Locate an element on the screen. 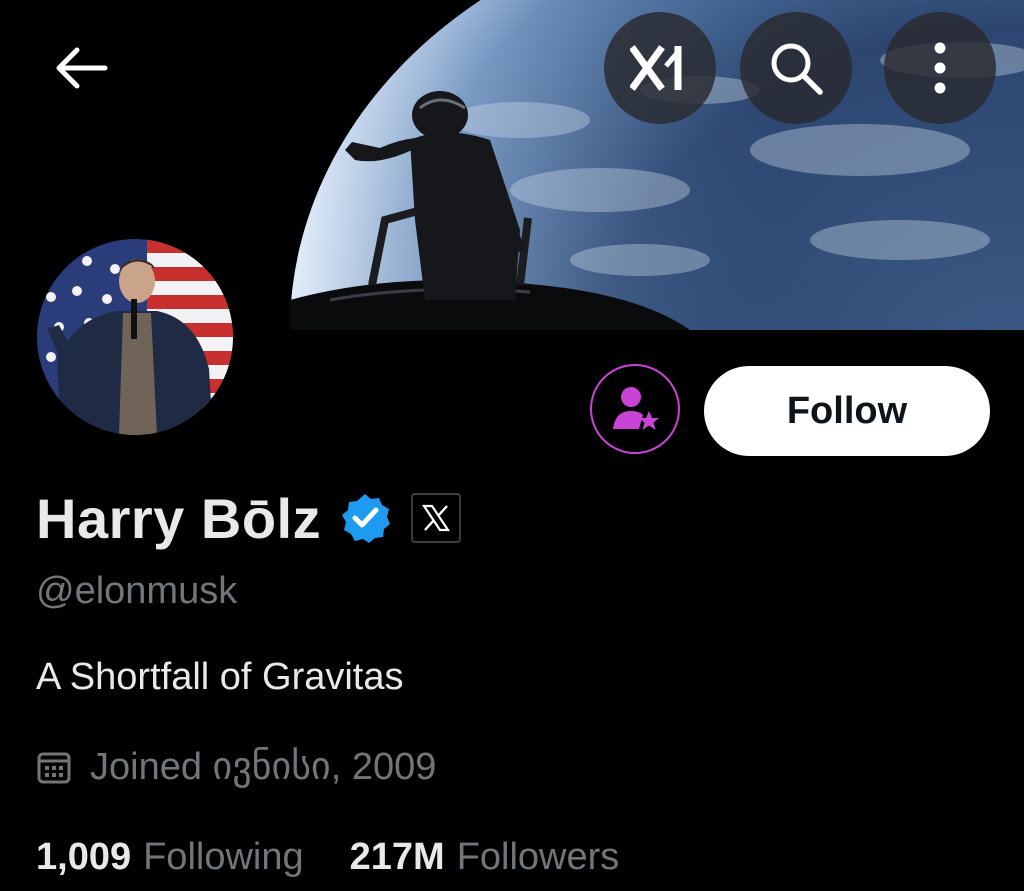  followers-count: 217M is located at coordinates (397, 857).